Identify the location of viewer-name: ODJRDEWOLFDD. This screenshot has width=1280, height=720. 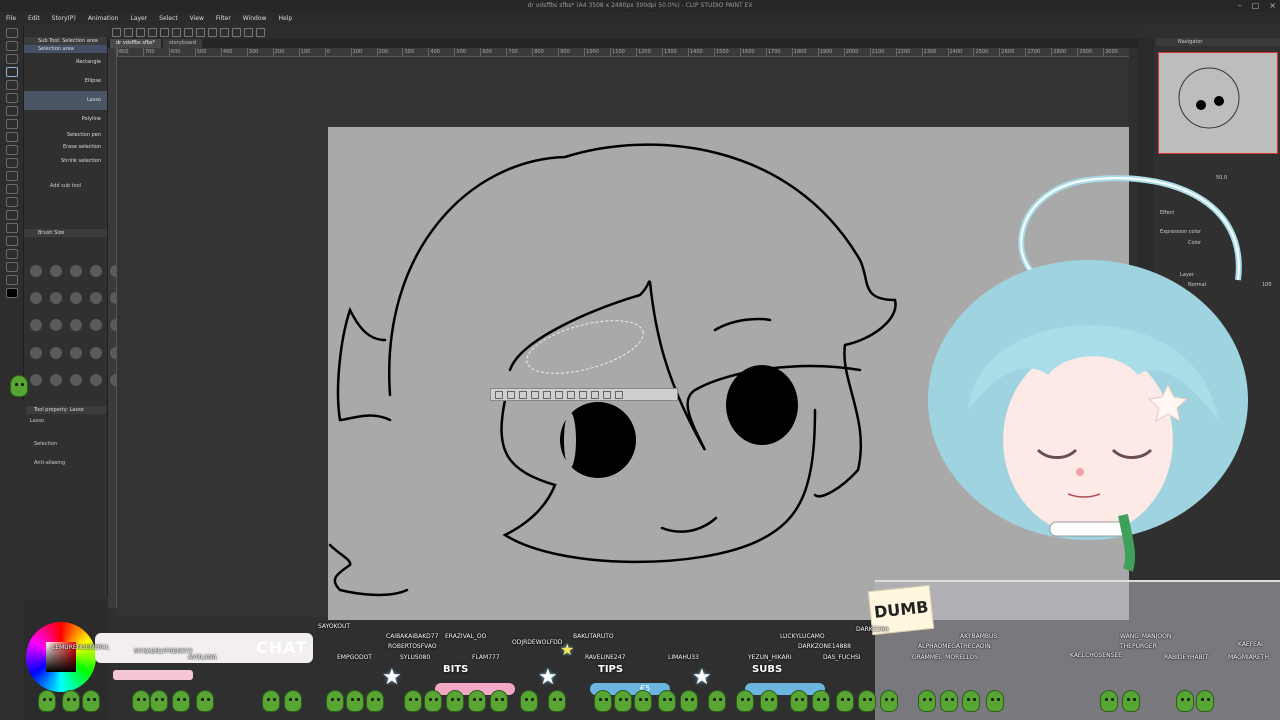
(537, 642).